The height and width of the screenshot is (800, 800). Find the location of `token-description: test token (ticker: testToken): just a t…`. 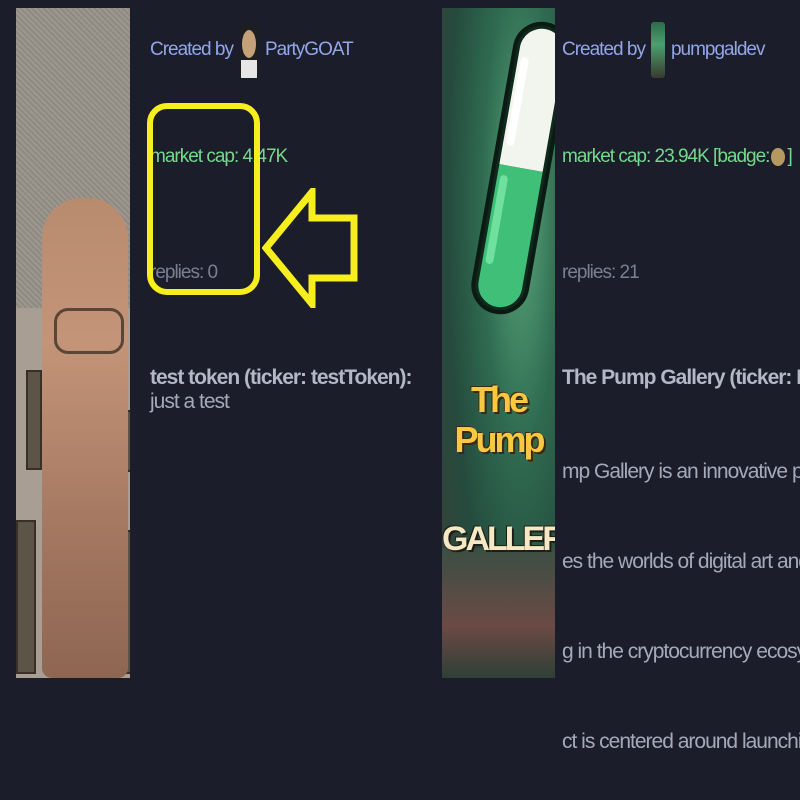

token-description: test token (ticker: testToken): just a t… is located at coordinates (285, 390).